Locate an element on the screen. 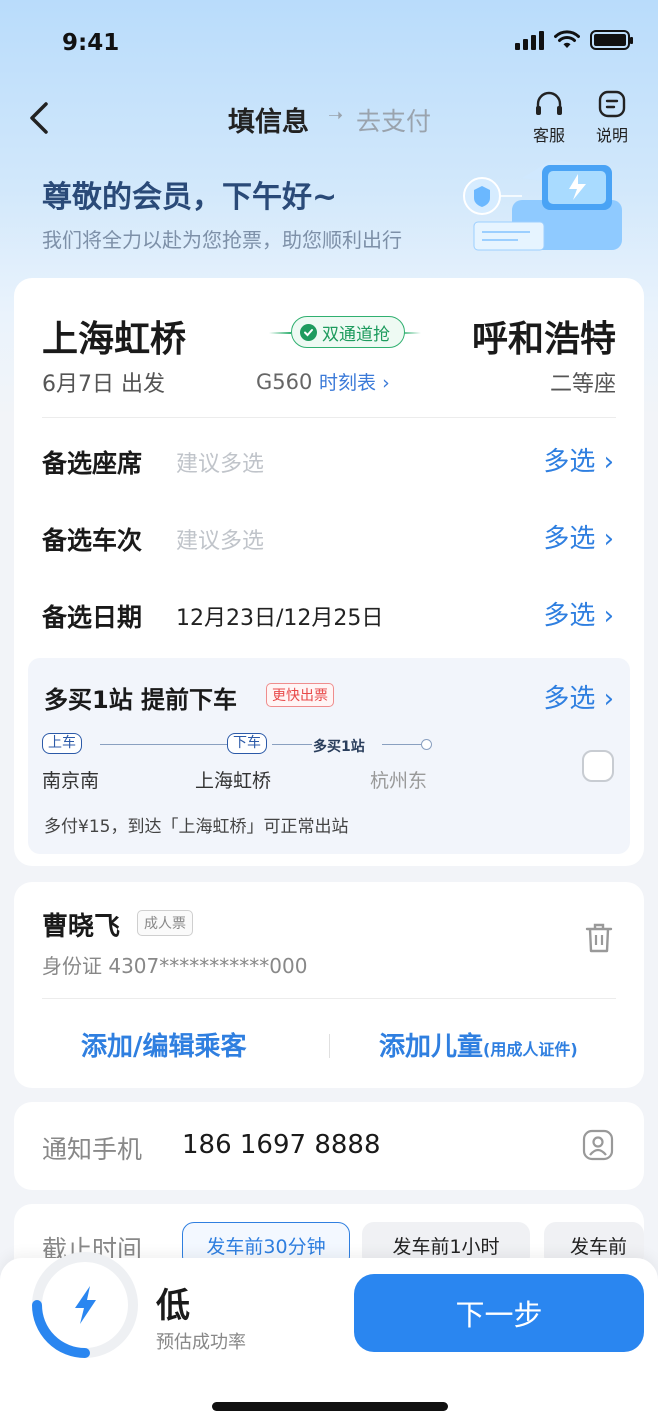 Image resolution: width=658 pixels, height=1425 pixels. alight-station: 上海虹桥 is located at coordinates (233, 781).